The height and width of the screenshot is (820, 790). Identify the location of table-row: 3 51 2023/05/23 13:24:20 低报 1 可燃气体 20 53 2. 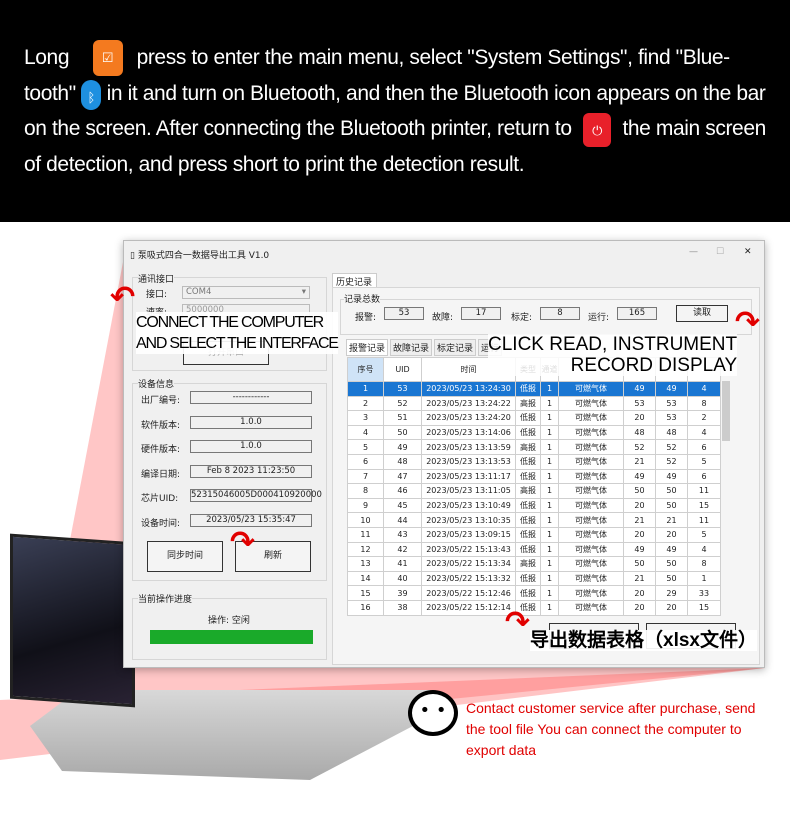
(534, 418).